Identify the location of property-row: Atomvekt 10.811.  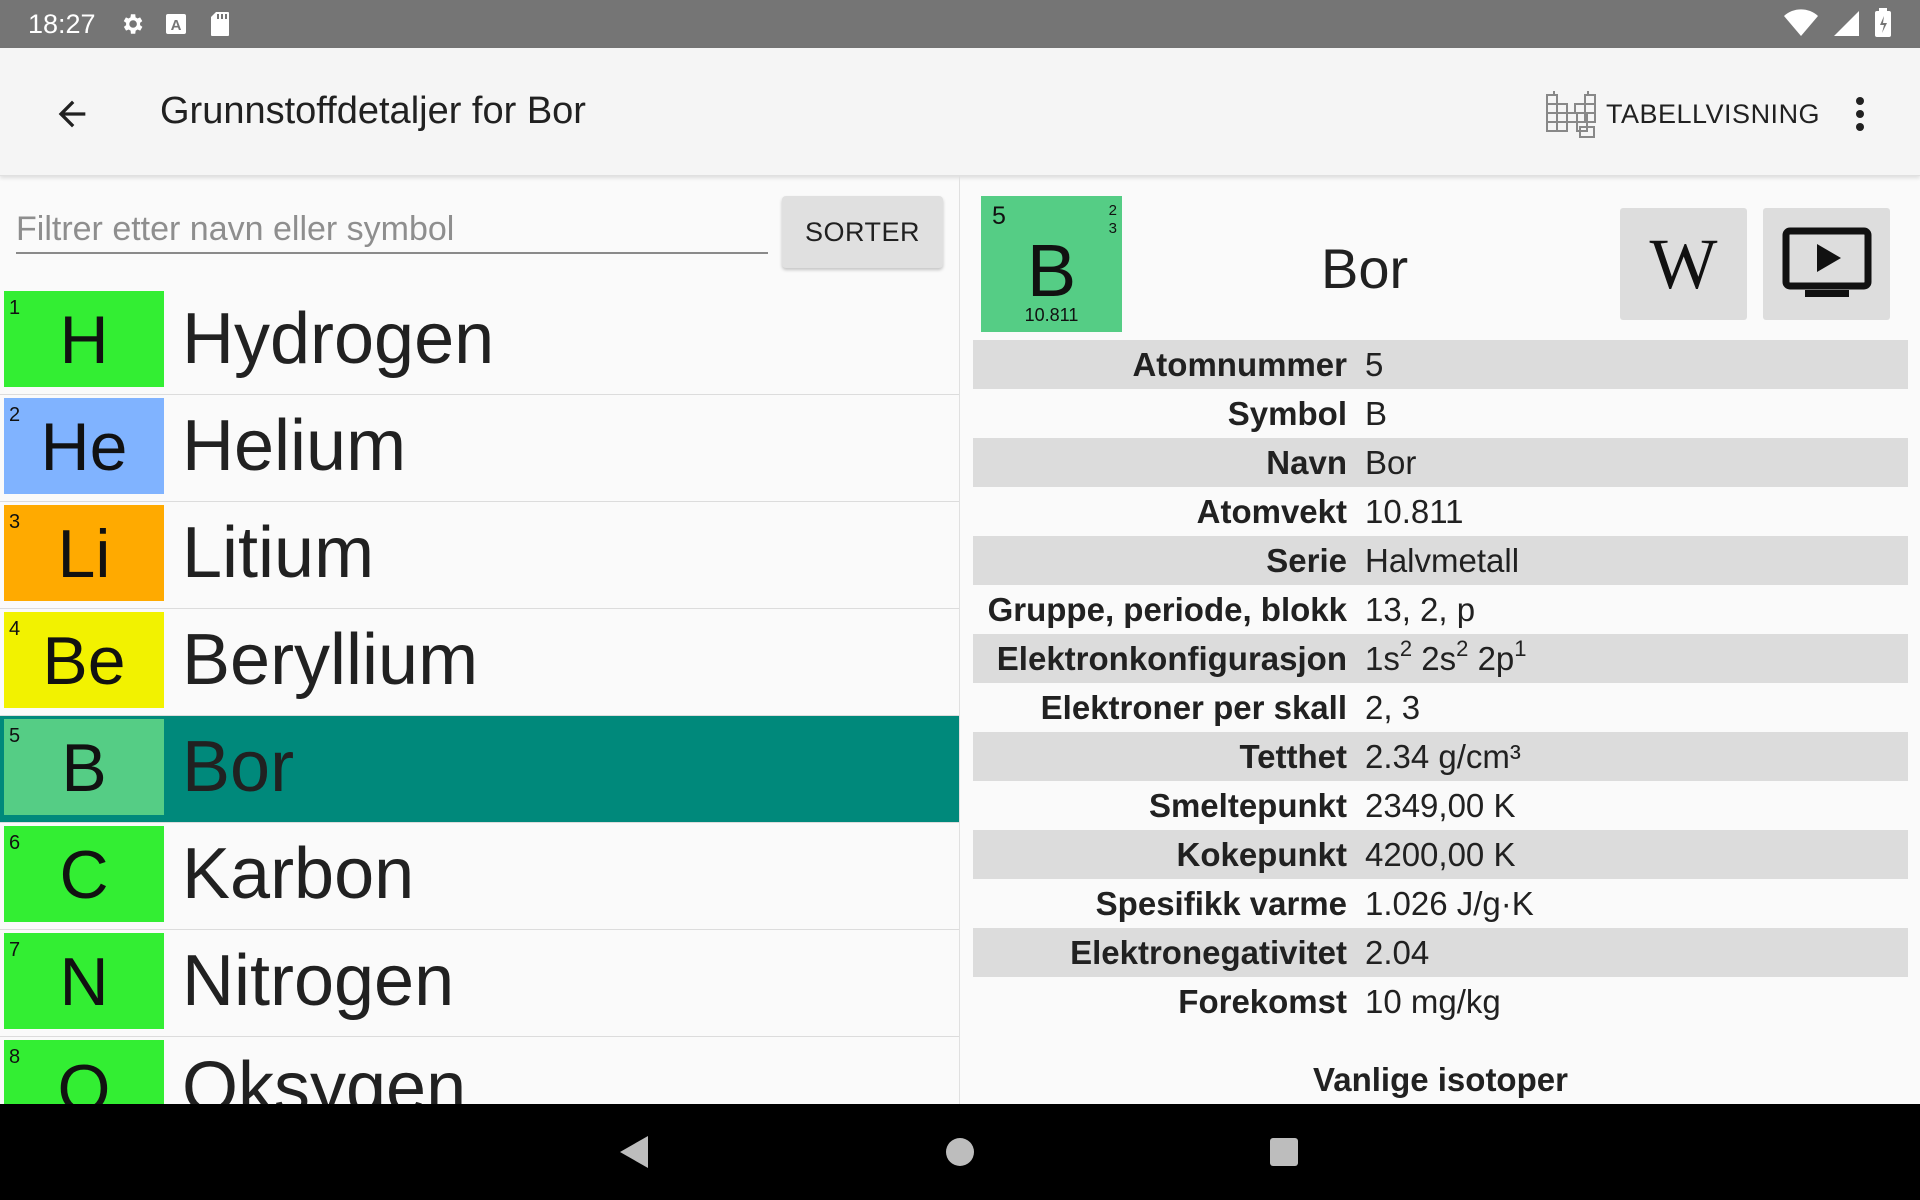
(1440, 511).